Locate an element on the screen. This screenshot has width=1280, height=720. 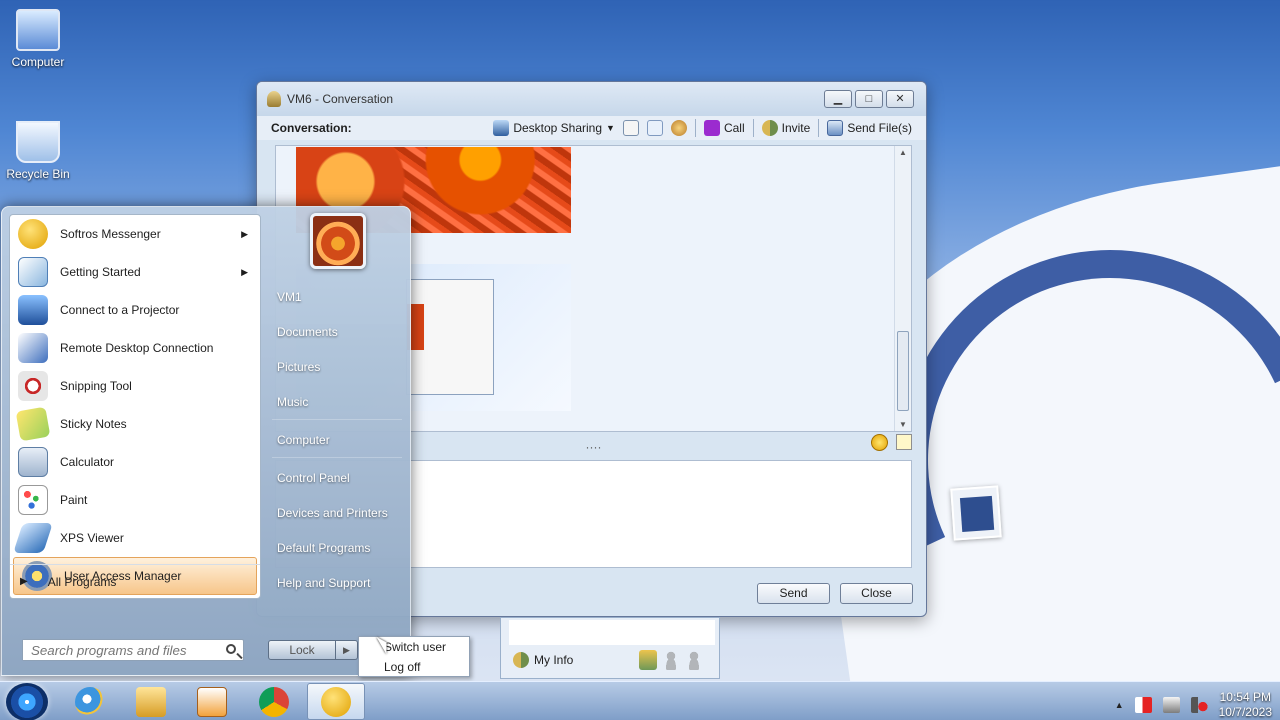
start-search-box is located at coordinates (133, 650).